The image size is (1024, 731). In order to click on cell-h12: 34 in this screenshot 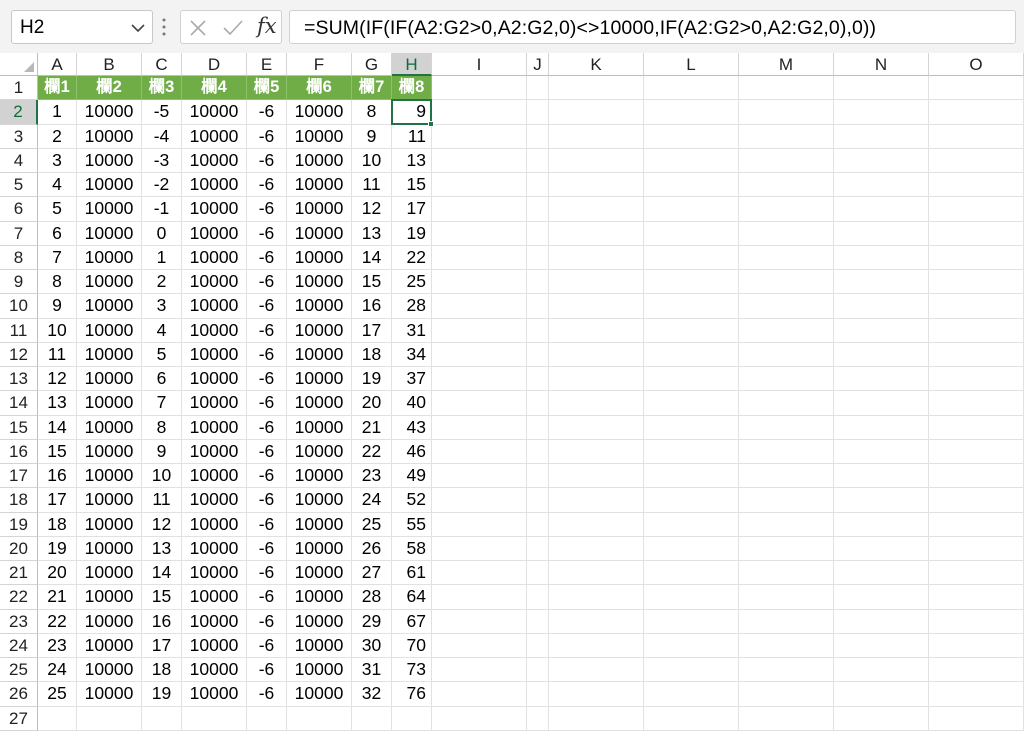, I will do `click(412, 354)`.